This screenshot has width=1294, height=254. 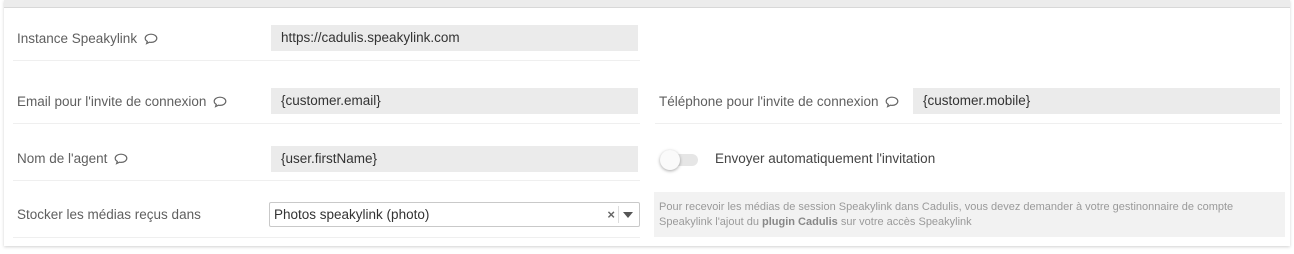 What do you see at coordinates (454, 159) in the screenshot?
I see `agent-field: {user.firstName}` at bounding box center [454, 159].